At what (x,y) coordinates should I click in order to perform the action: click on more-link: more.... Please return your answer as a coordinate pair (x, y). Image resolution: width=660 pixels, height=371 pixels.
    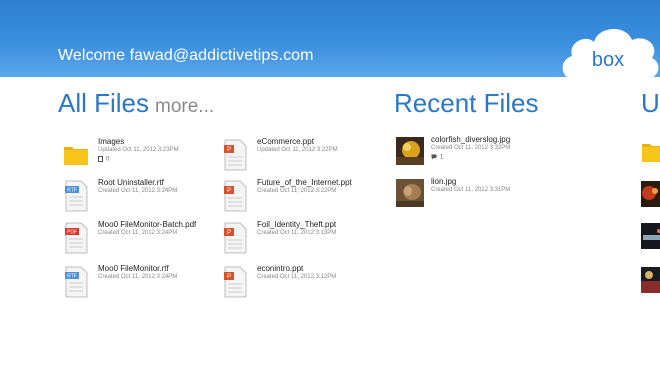
    Looking at the image, I should click on (184, 106).